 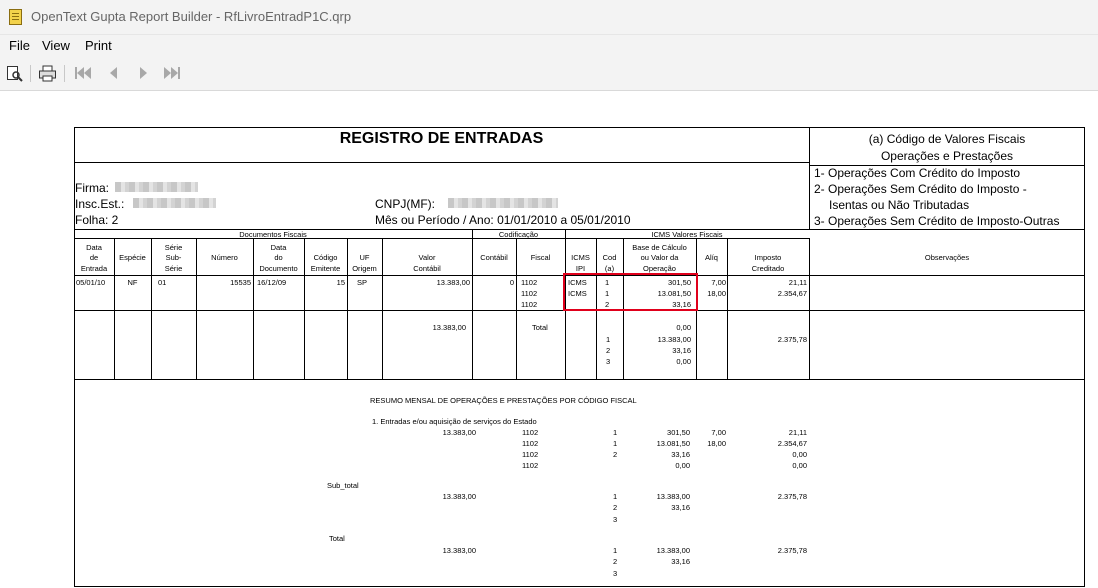 What do you see at coordinates (94, 247) in the screenshot?
I see `col-data-1: Data` at bounding box center [94, 247].